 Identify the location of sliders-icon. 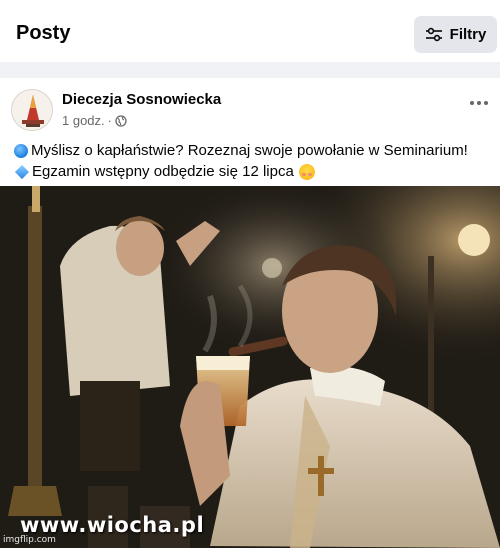
(434, 35).